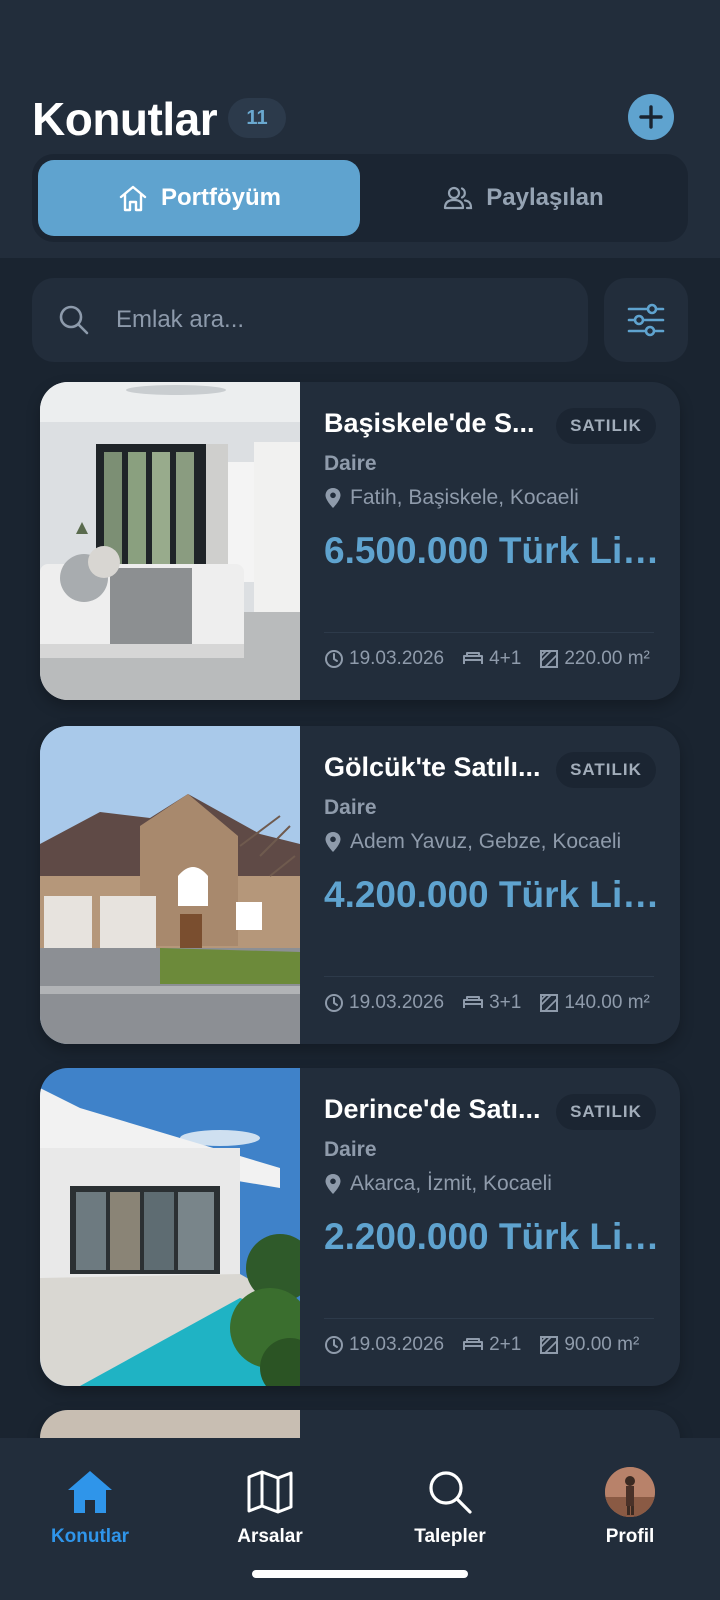 This screenshot has height=1600, width=720. Describe the element at coordinates (505, 1002) in the screenshot. I see `listing-rooms: 3+1` at that location.